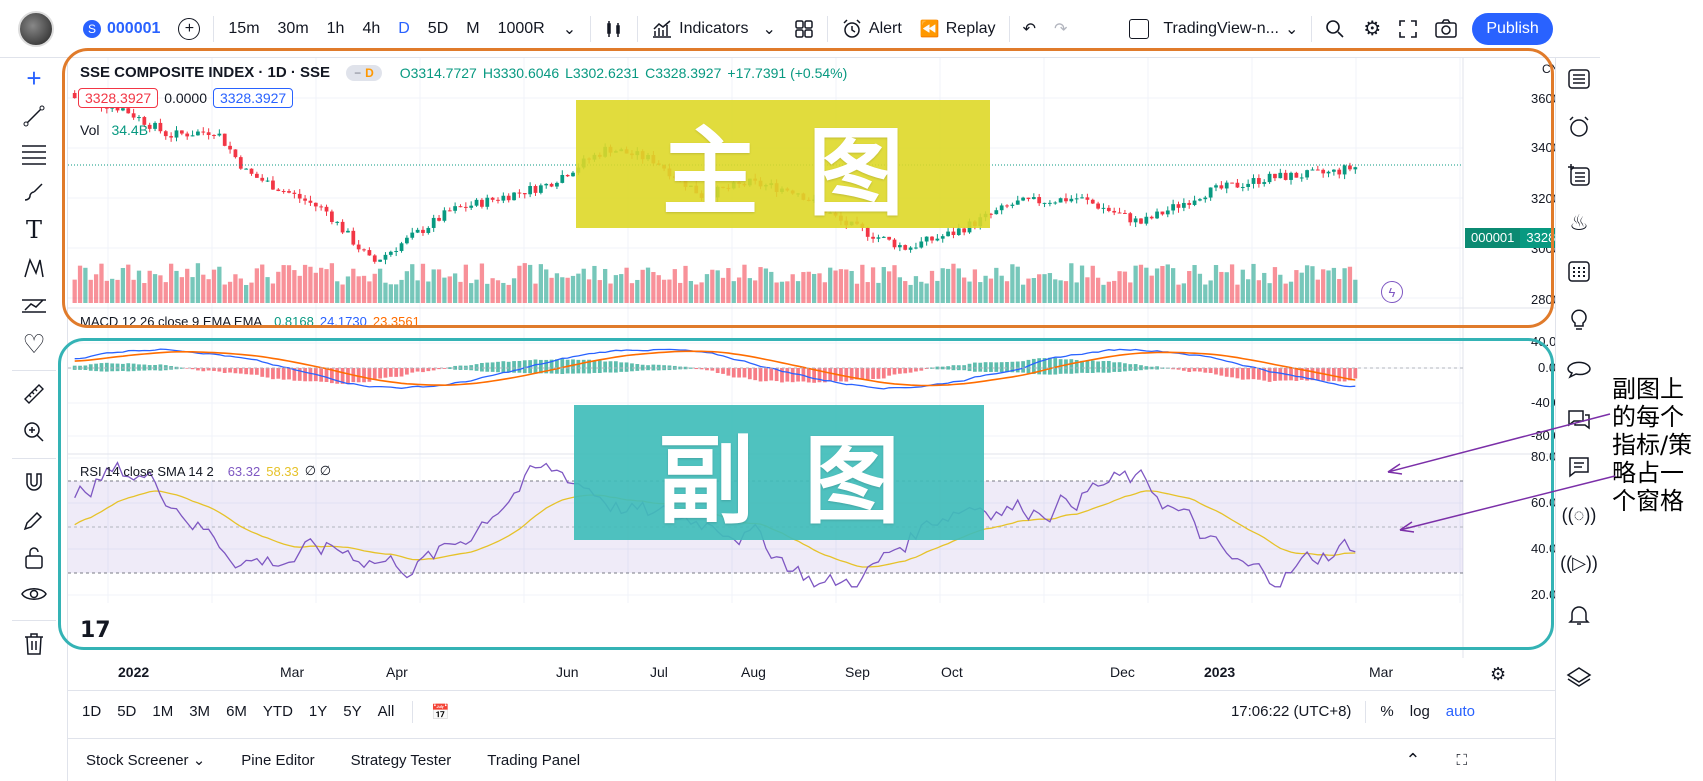 This screenshot has height=781, width=1703. I want to click on range-all: All, so click(386, 711).